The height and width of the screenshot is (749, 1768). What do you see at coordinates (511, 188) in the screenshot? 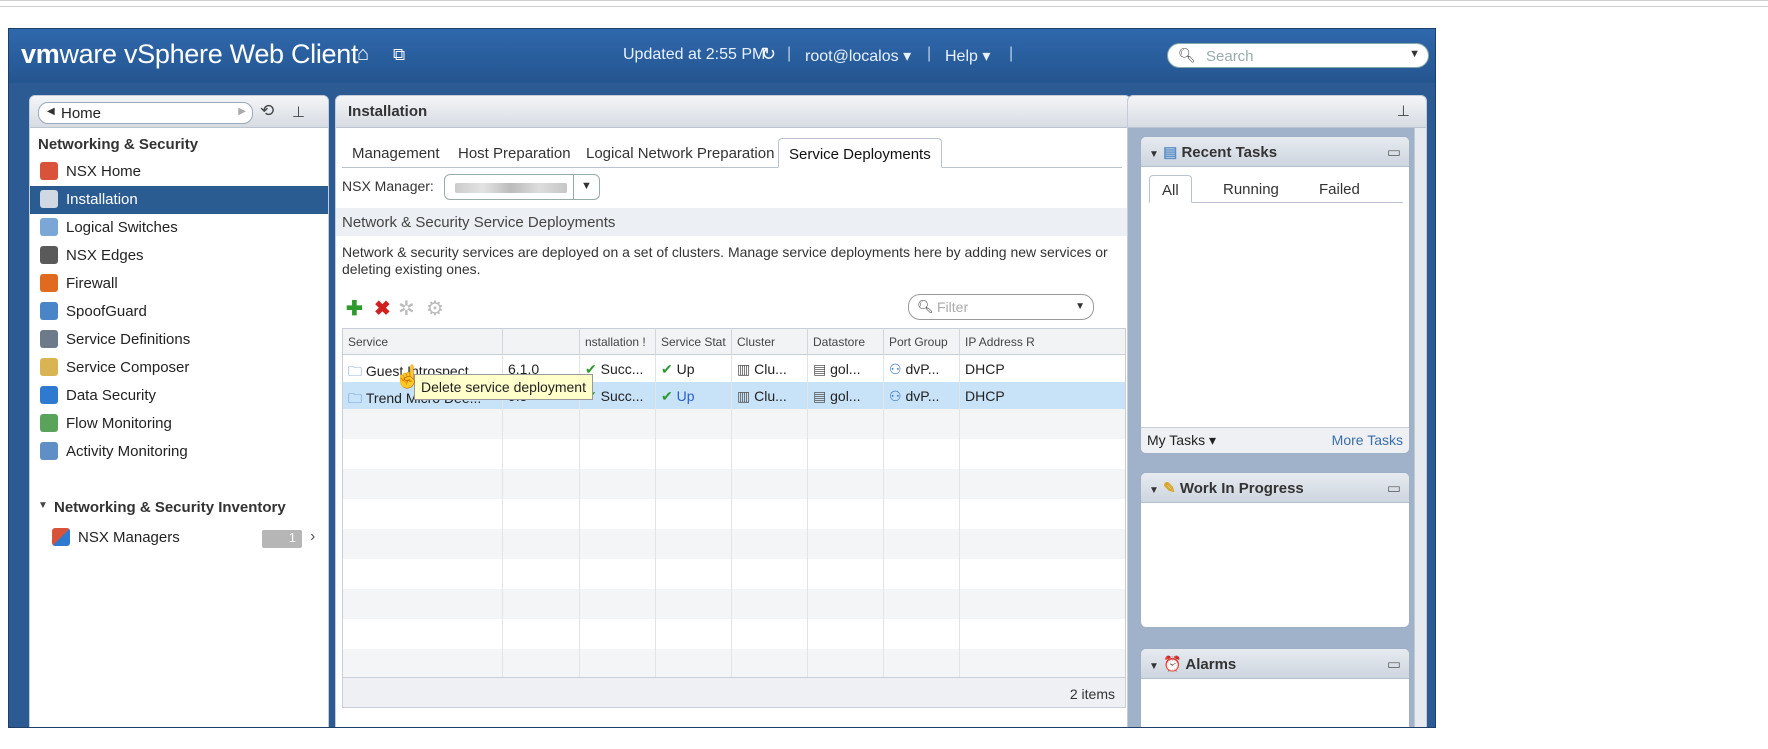
I see `redacted-value` at bounding box center [511, 188].